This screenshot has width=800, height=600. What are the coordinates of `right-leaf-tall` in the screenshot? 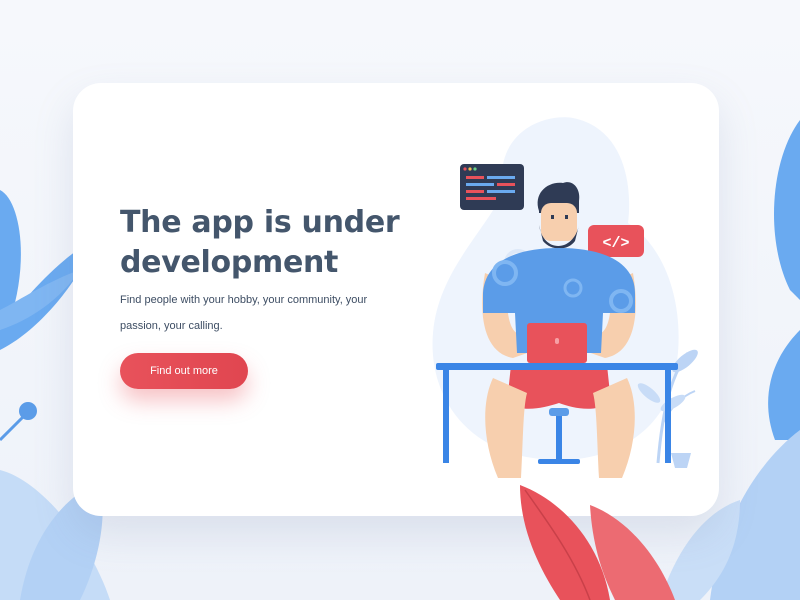 It's located at (786, 210).